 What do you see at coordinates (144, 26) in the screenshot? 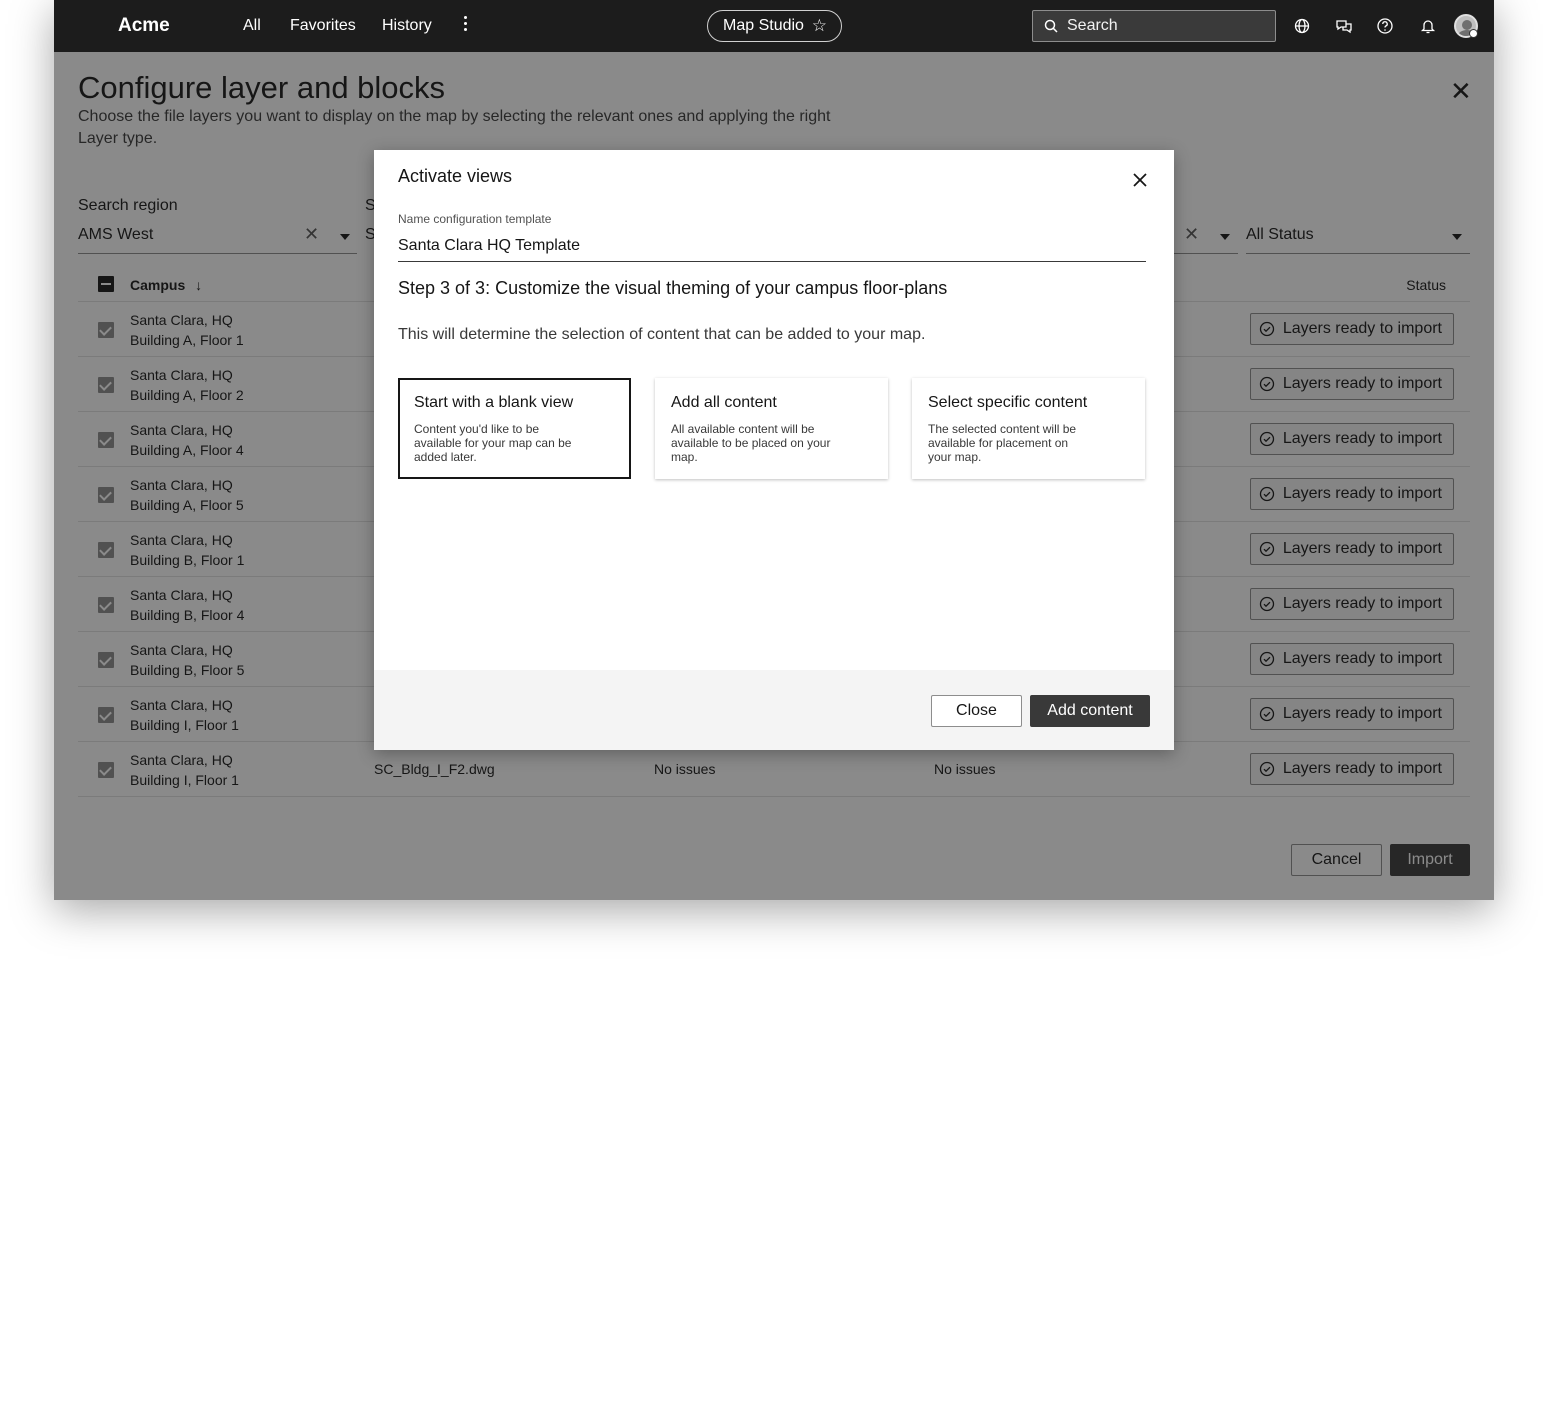
I see `brand-logo: Acme` at bounding box center [144, 26].